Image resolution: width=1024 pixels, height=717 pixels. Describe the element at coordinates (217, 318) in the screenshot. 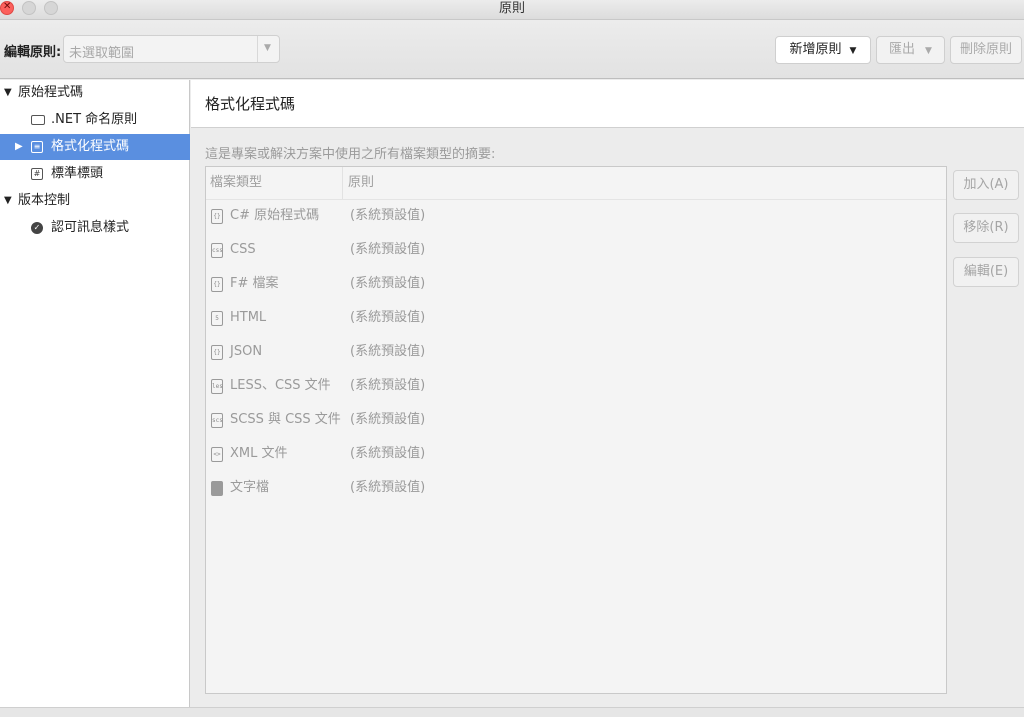

I see `html-file-icon: 5` at that location.